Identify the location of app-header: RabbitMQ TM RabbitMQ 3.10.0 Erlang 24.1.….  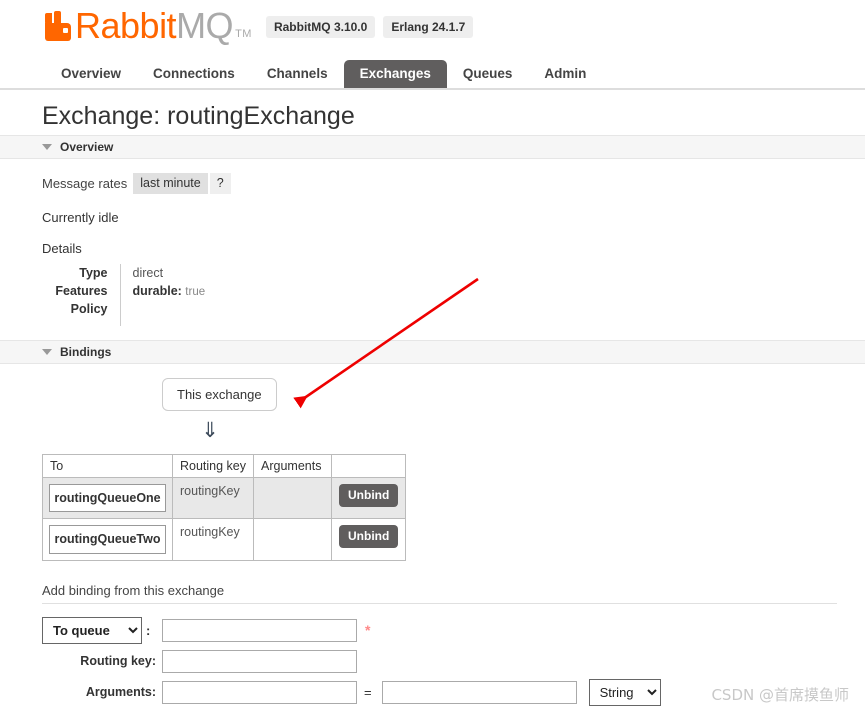
(432, 29).